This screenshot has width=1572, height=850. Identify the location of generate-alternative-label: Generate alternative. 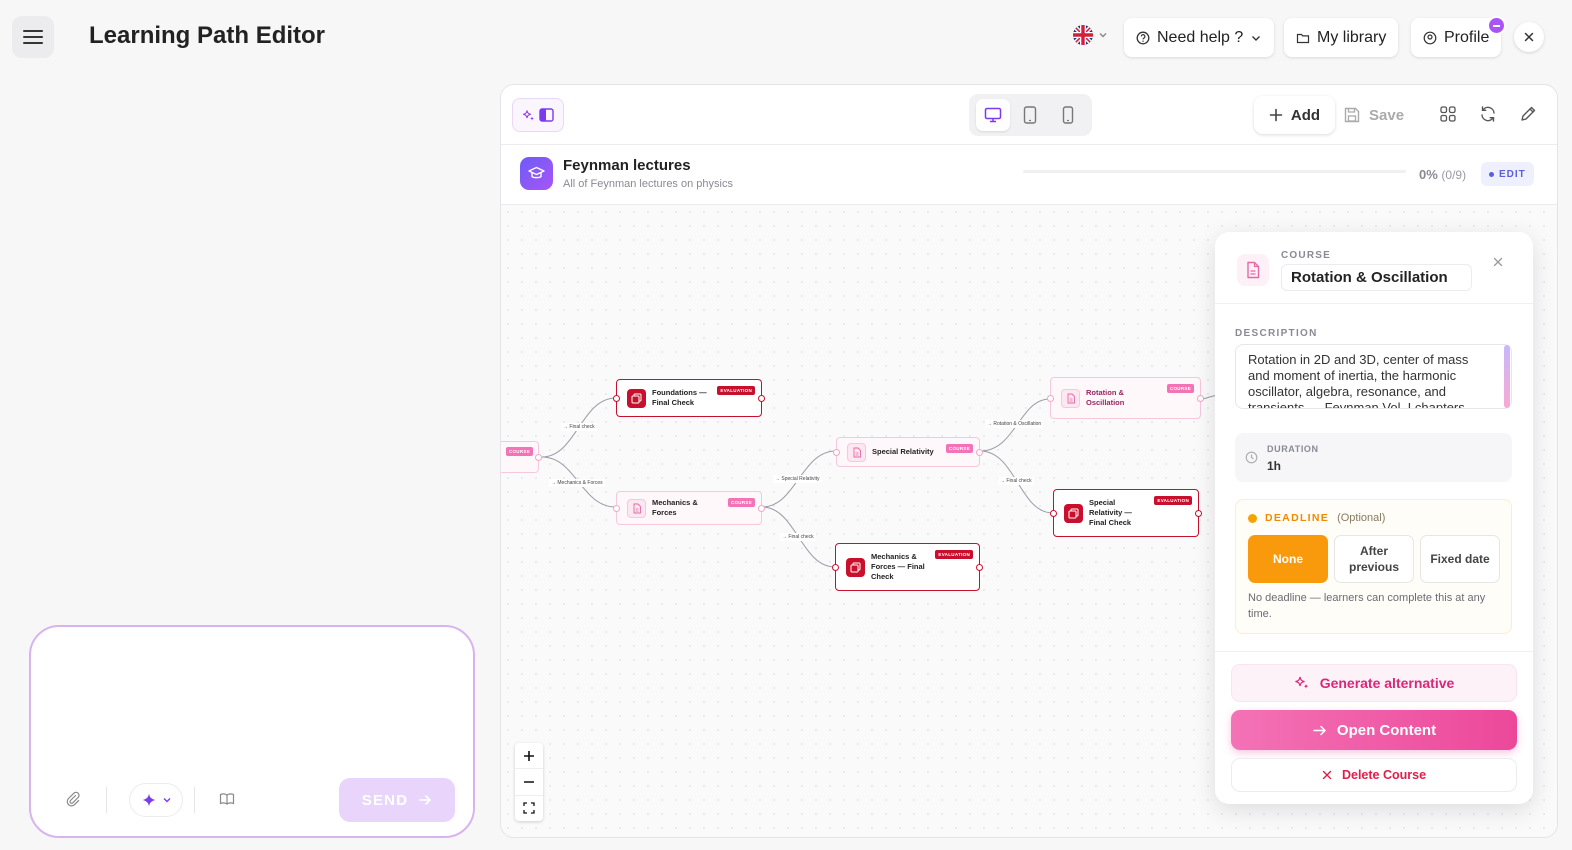
(1387, 683).